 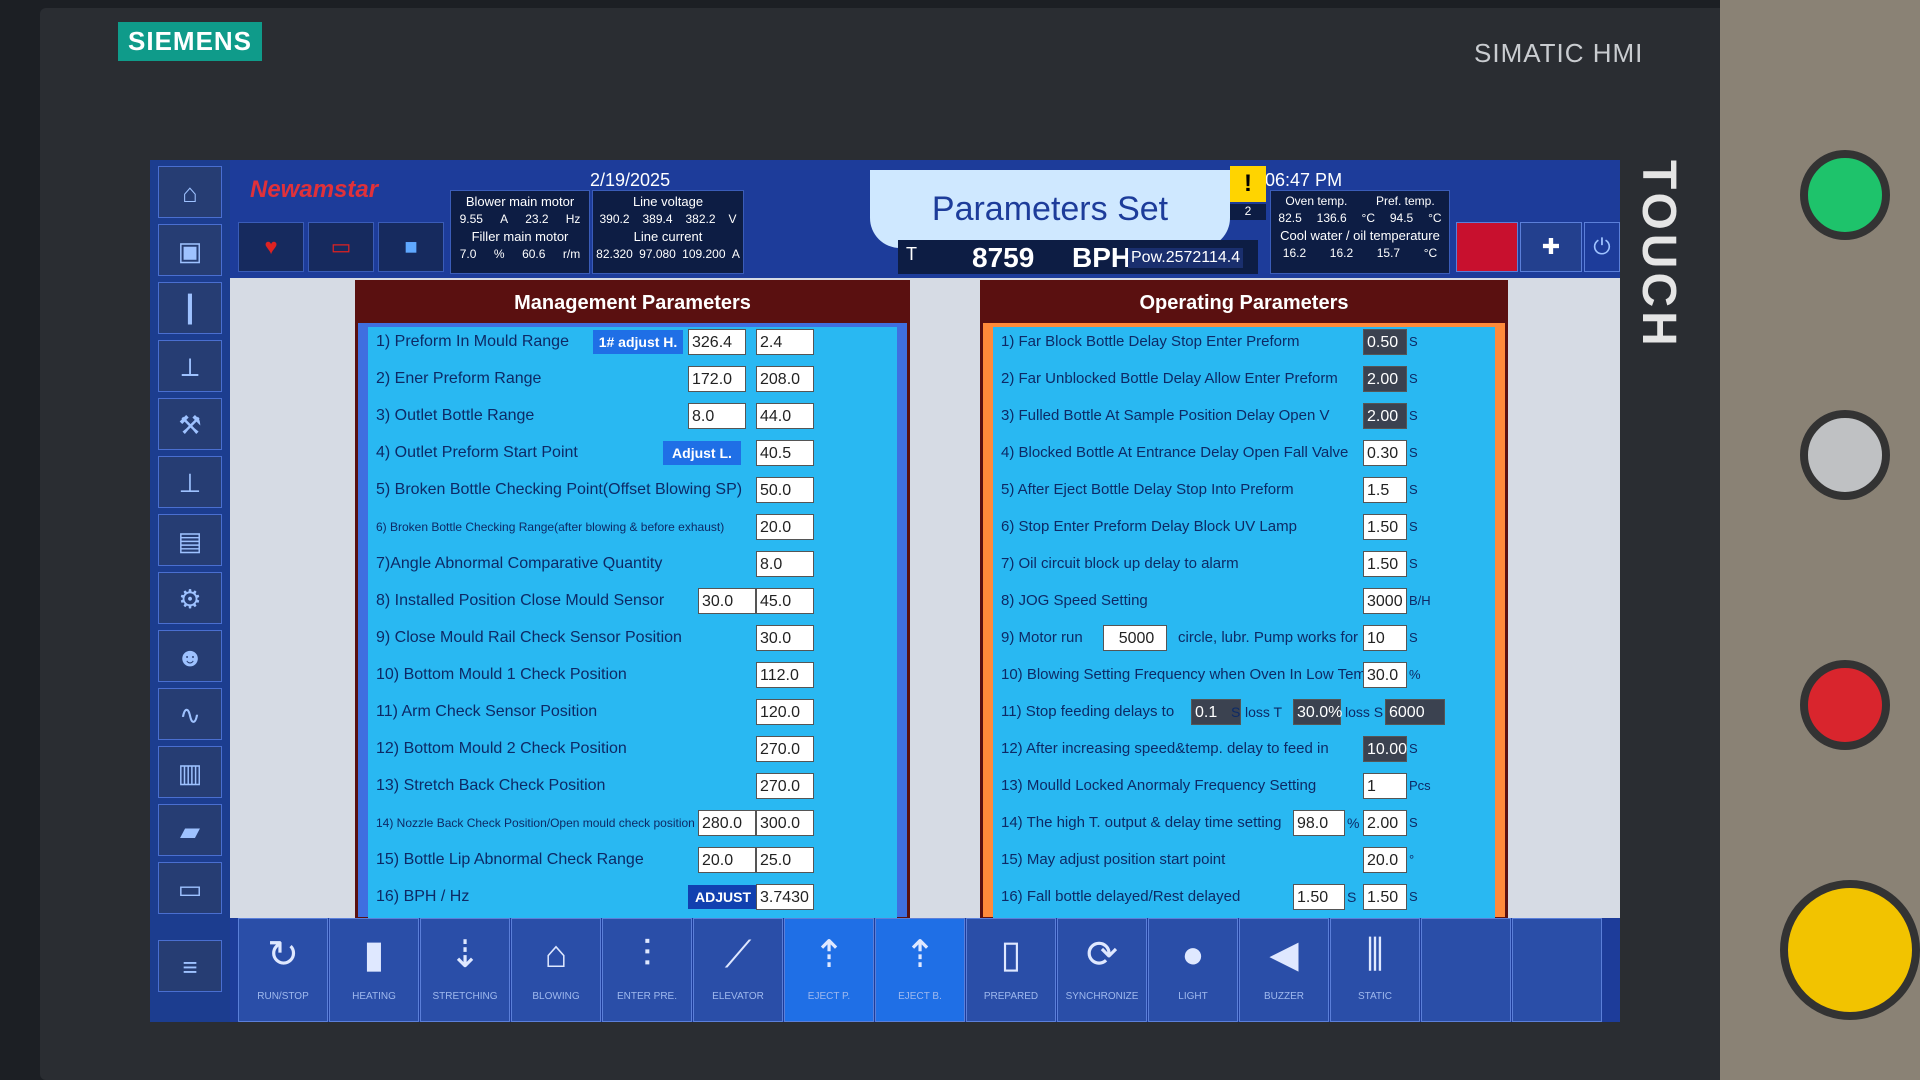 I want to click on adjust-button: Adjust L., so click(x=702, y=453).